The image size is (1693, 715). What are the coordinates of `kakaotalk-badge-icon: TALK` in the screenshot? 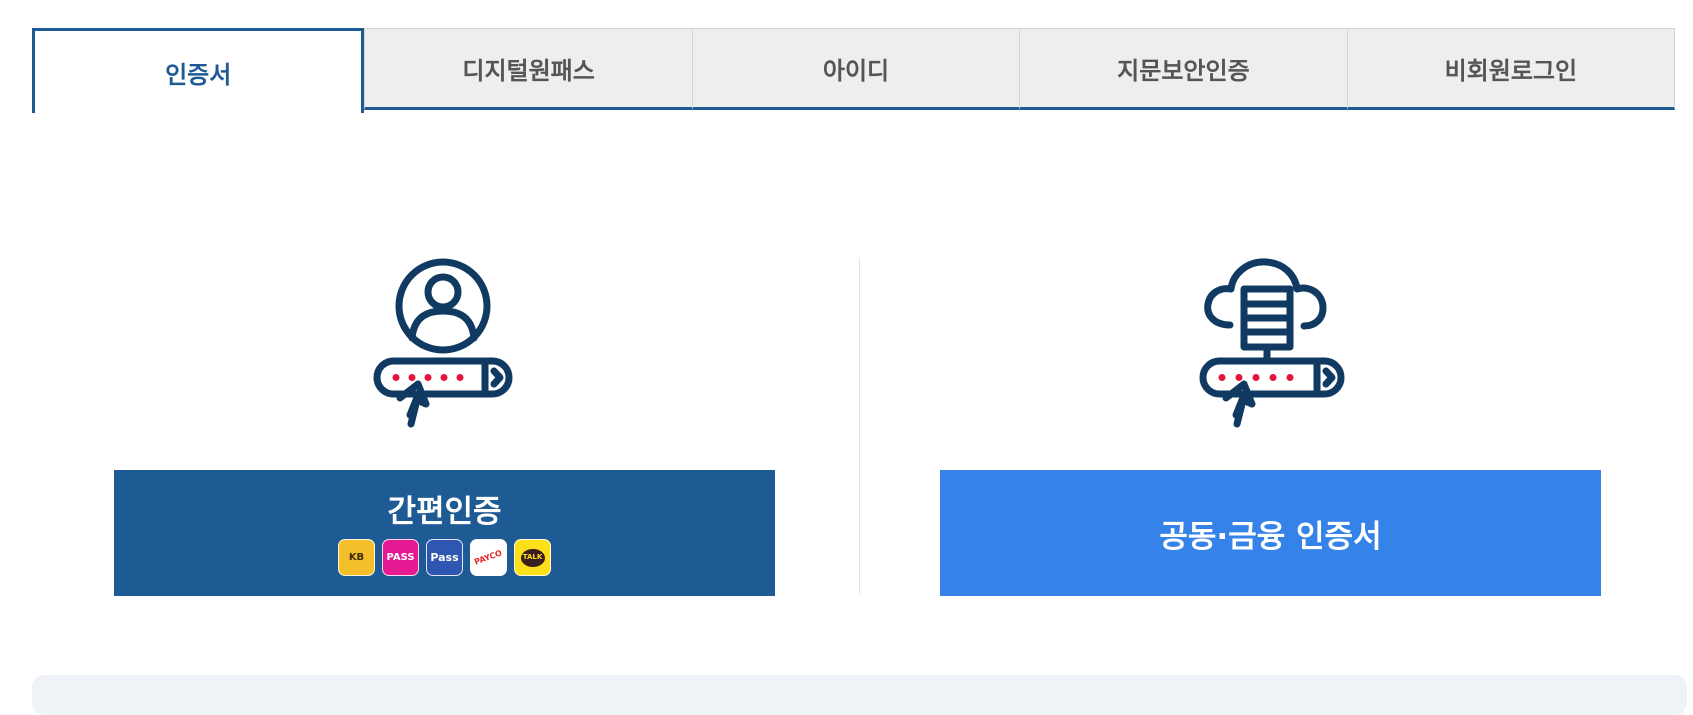 It's located at (532, 557).